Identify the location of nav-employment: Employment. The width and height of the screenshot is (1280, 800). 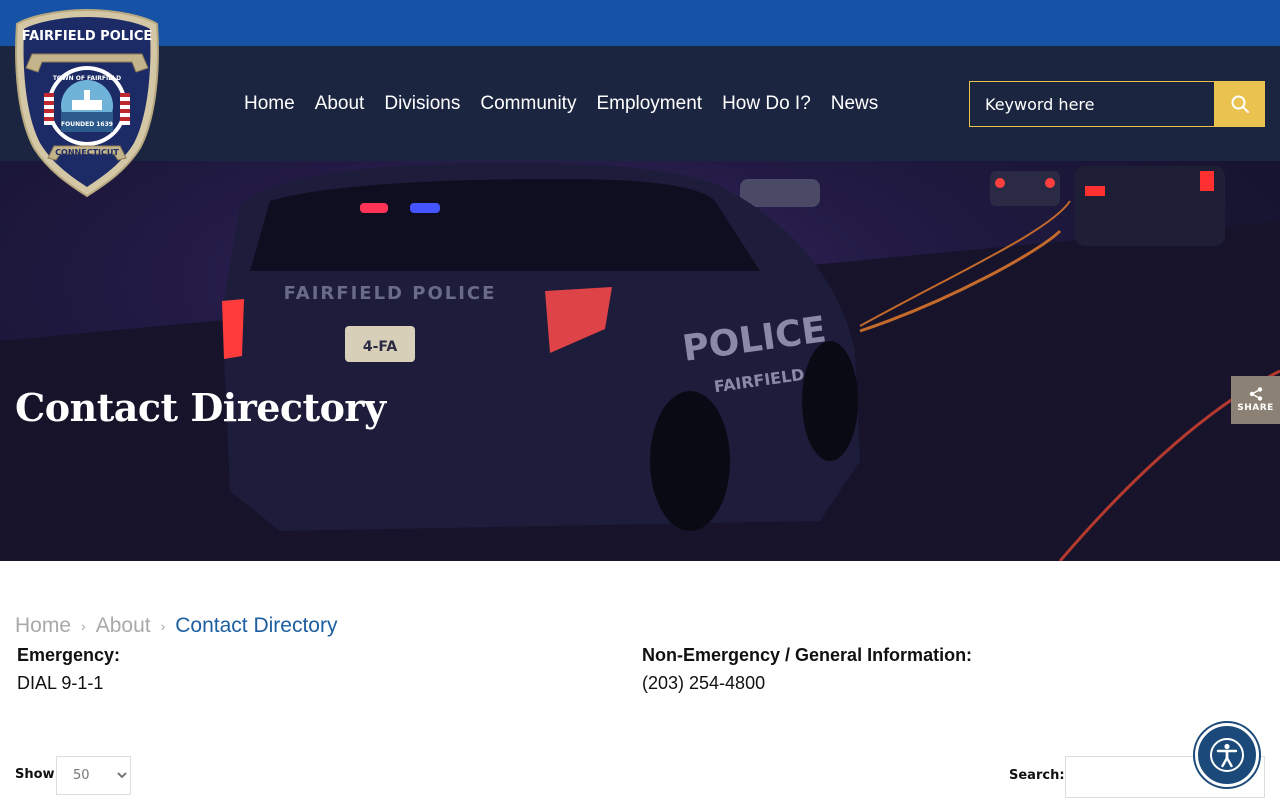
(649, 104).